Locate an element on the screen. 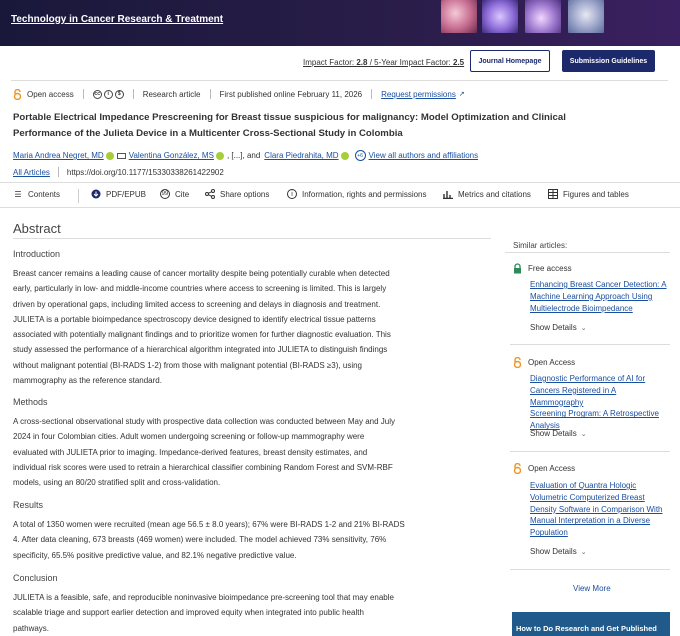 This screenshot has width=680, height=636. share-icon is located at coordinates (210, 194).